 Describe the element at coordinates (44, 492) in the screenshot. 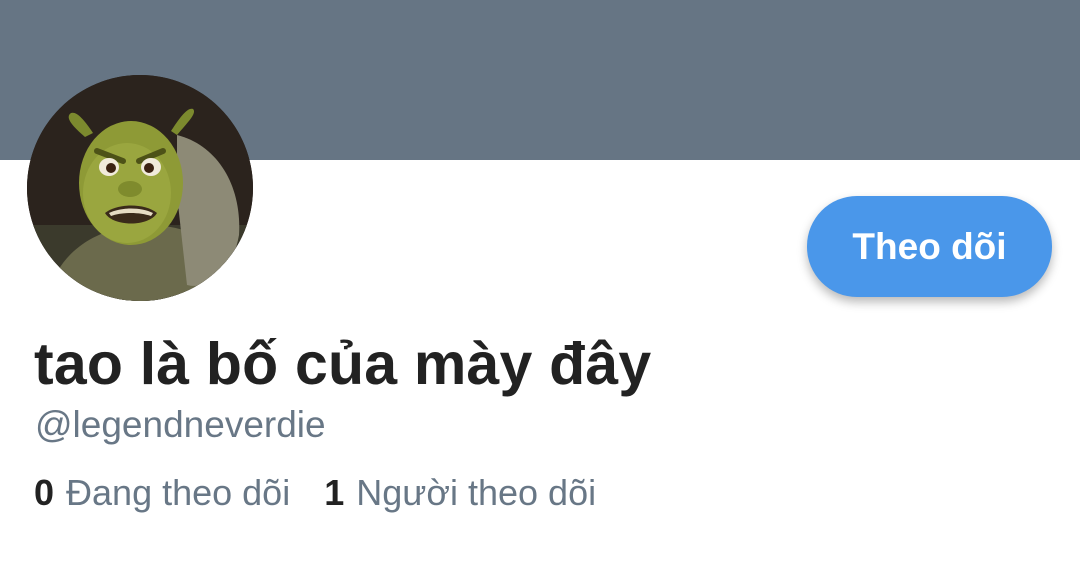

I see `following-count: 0` at that location.